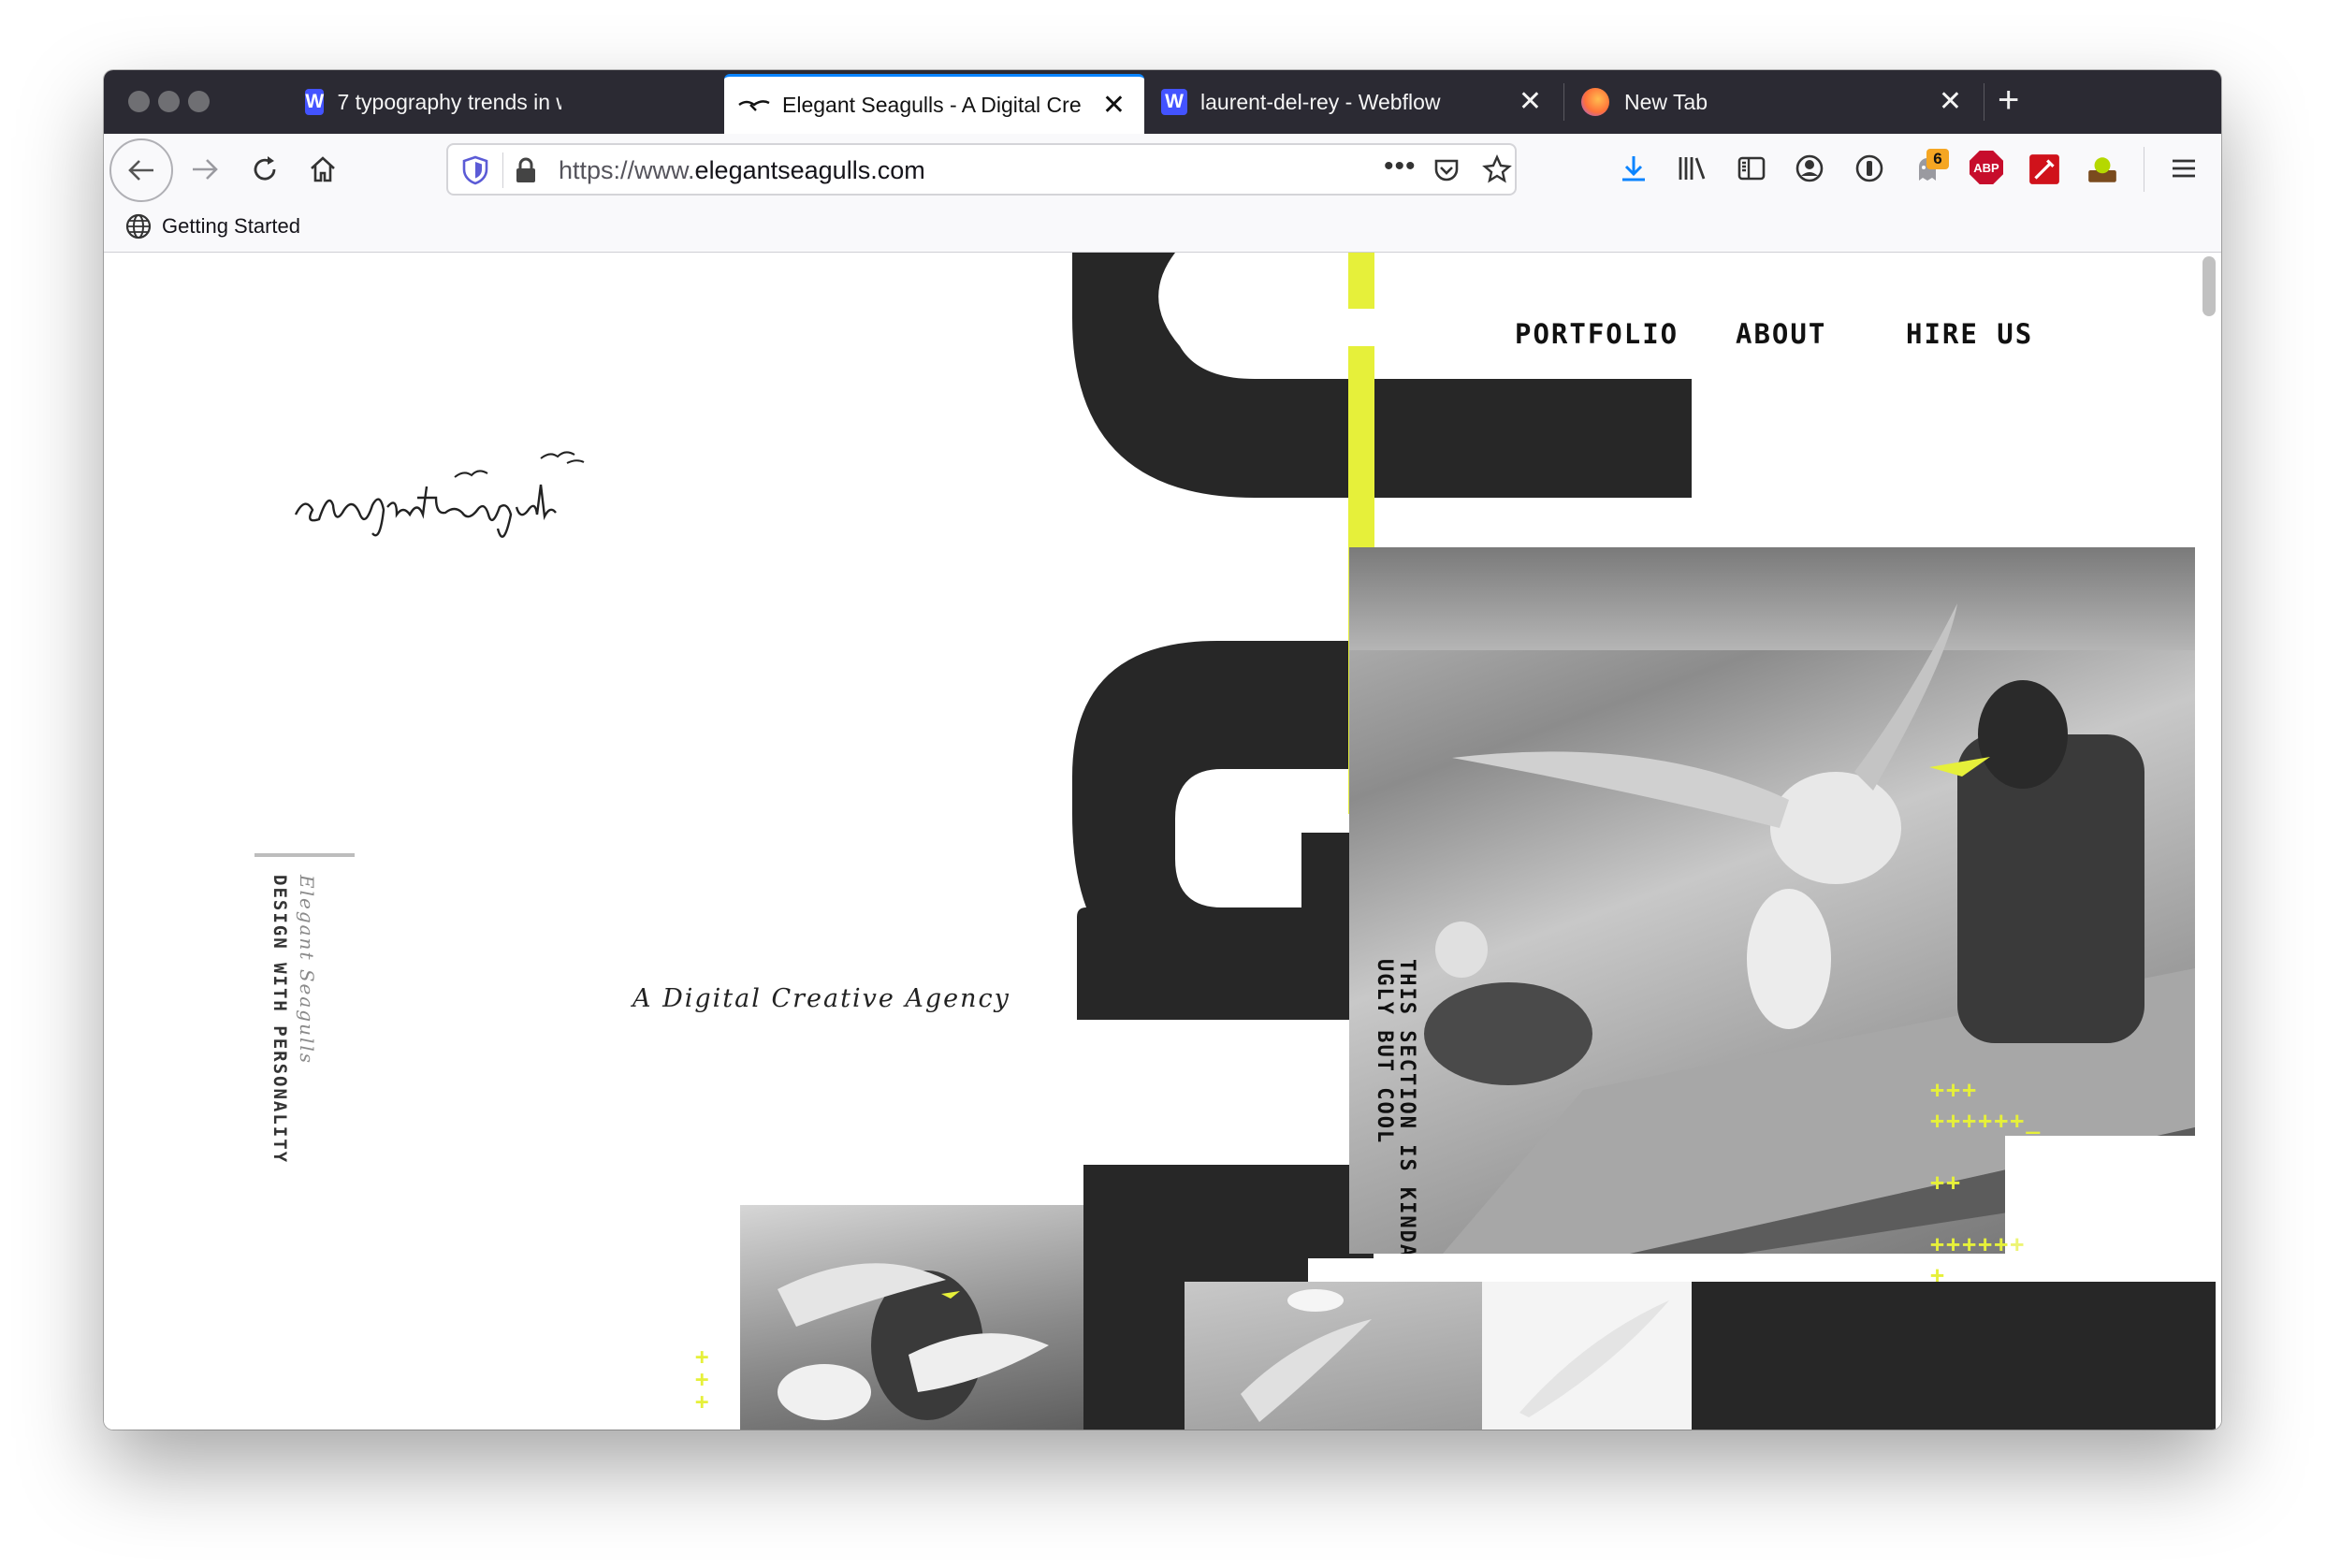  What do you see at coordinates (627, 170) in the screenshot?
I see `url-scheme: https://www.` at bounding box center [627, 170].